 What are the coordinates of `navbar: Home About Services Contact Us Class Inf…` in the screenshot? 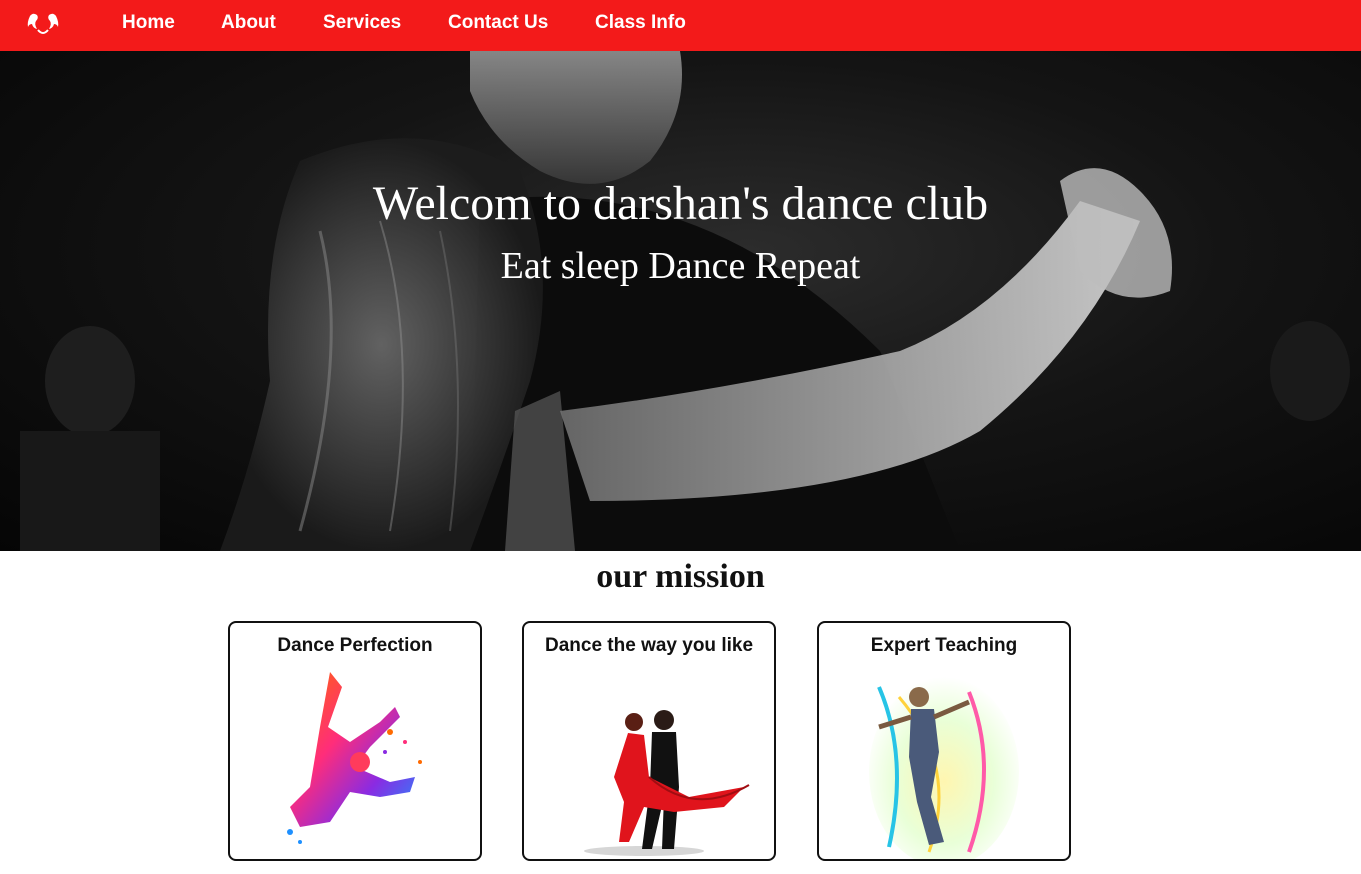 It's located at (680, 25).